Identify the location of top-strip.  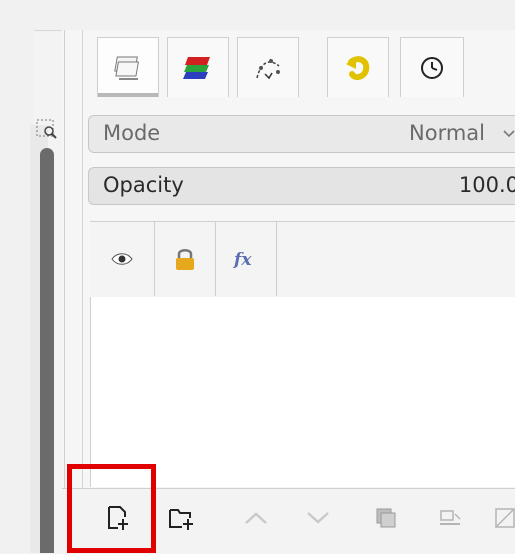
(257, 15).